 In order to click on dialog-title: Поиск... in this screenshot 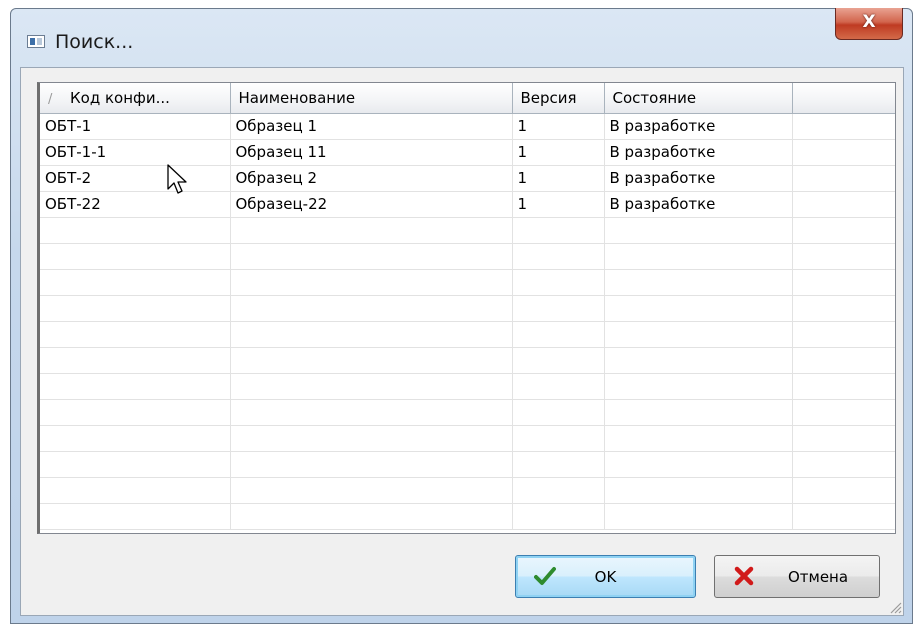, I will do `click(94, 42)`.